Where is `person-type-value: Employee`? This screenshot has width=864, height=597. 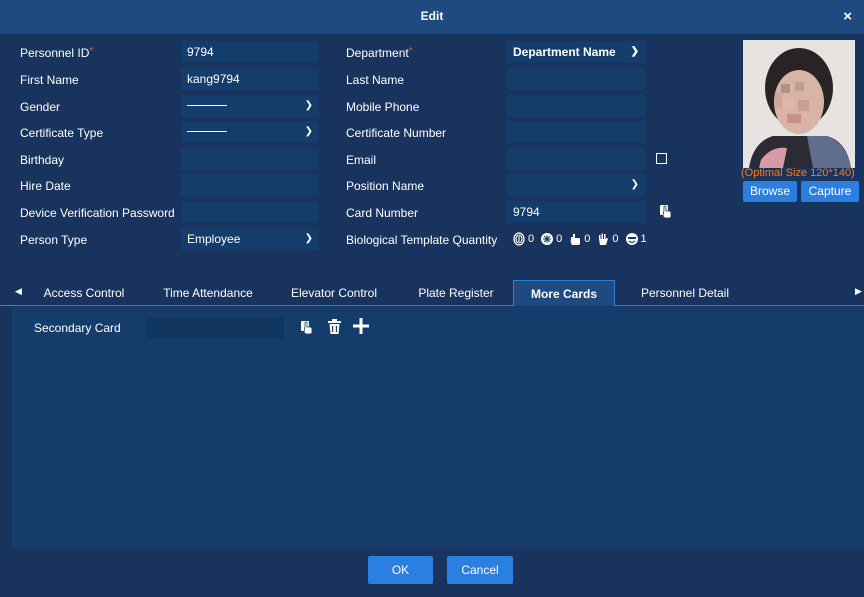 person-type-value: Employee is located at coordinates (214, 239).